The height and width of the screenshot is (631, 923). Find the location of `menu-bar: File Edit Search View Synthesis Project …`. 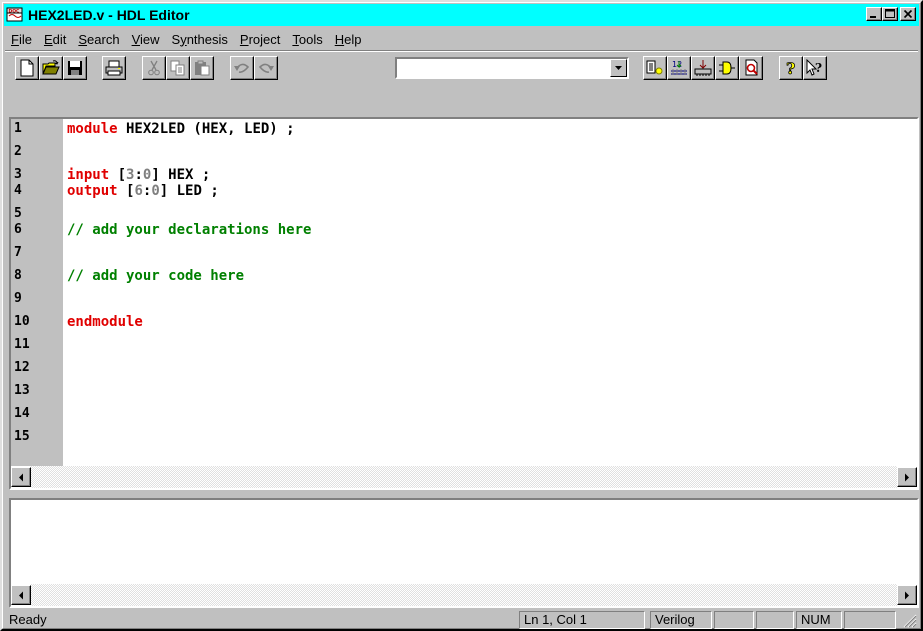

menu-bar: File Edit Search View Synthesis Project … is located at coordinates (186, 39).